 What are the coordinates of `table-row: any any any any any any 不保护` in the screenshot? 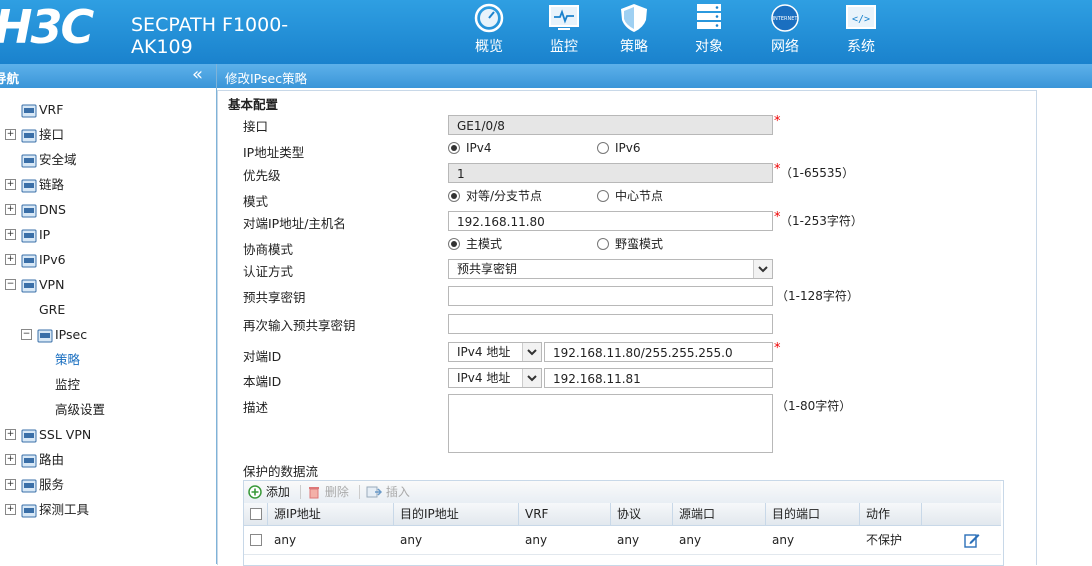 It's located at (622, 540).